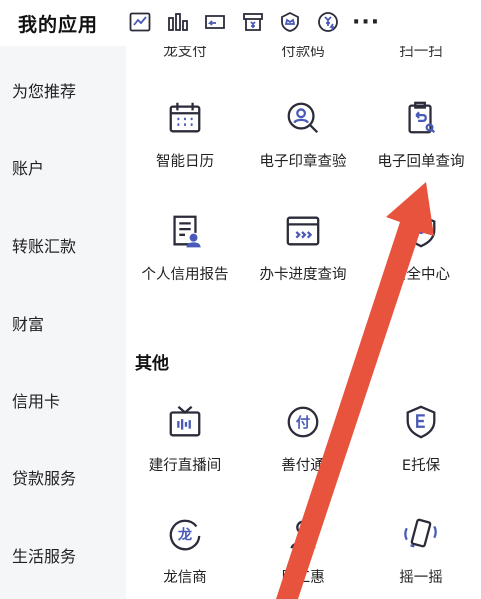  Describe the element at coordinates (421, 162) in the screenshot. I see `app-label: 电子回单查询` at that location.